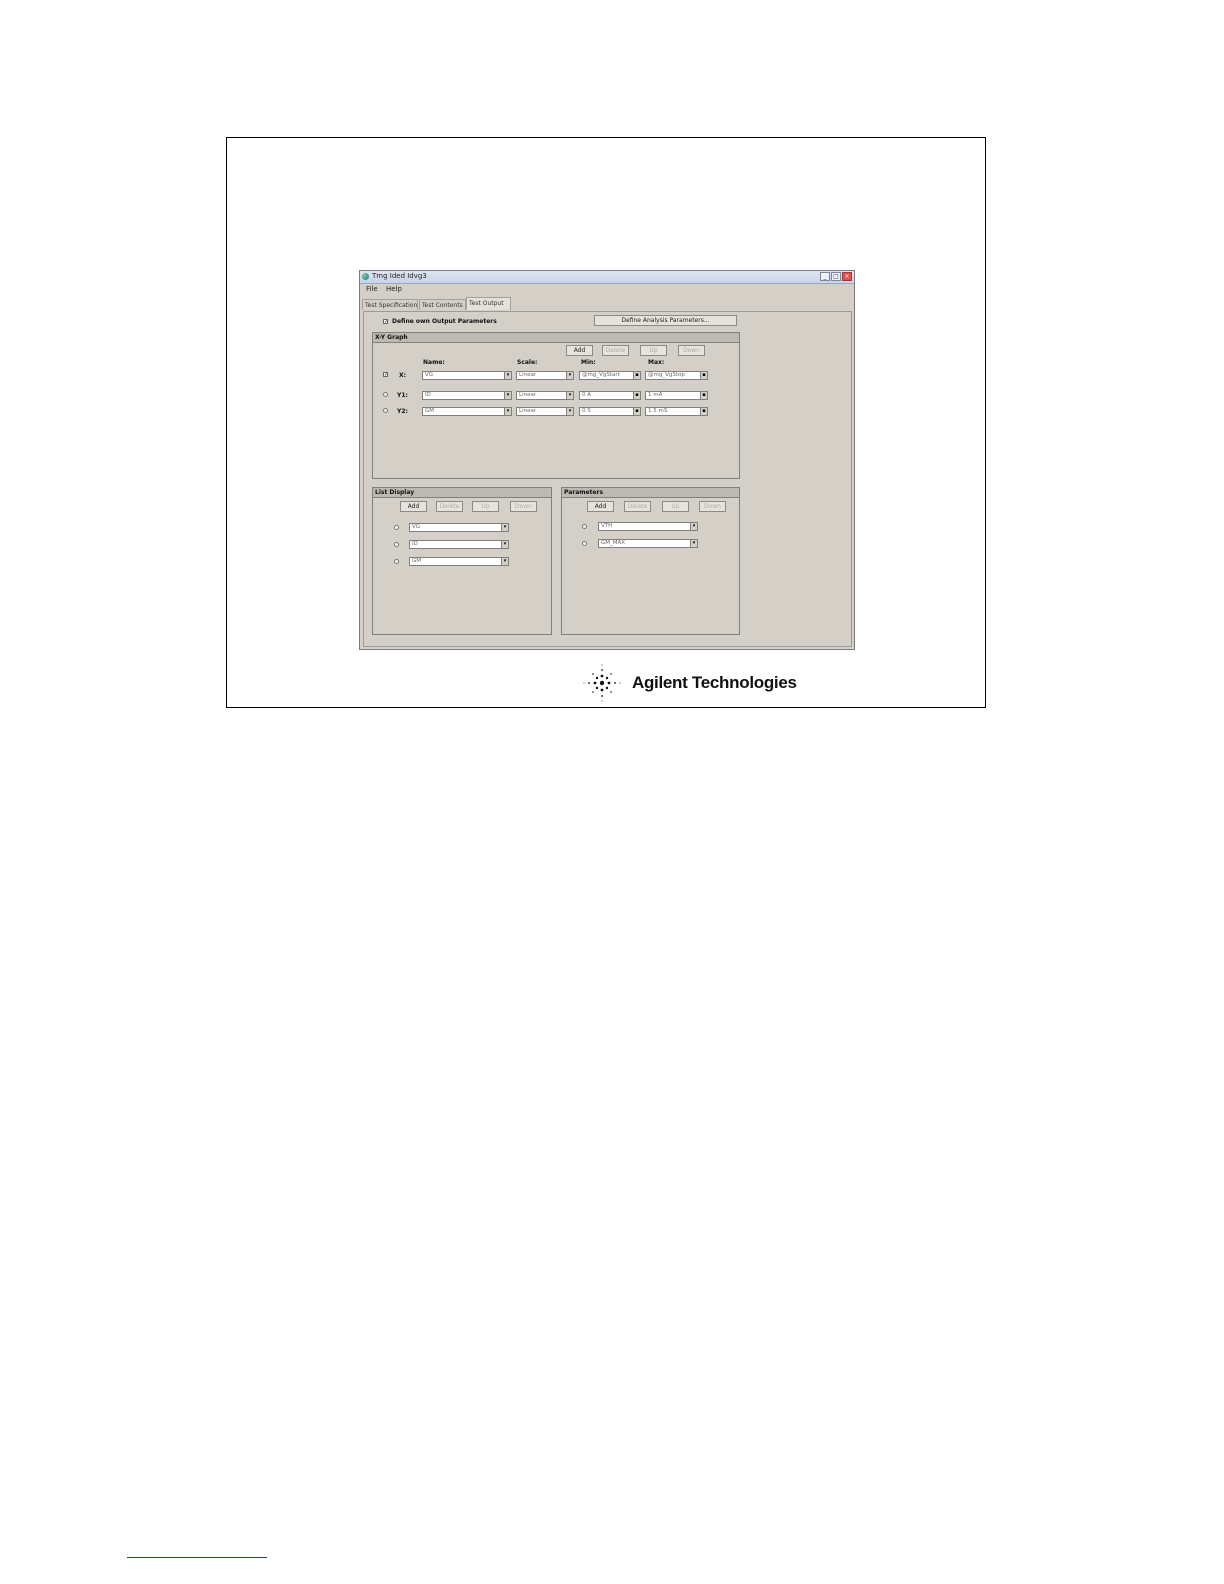  What do you see at coordinates (442, 304) in the screenshot?
I see `tab-test-contents: Test Contents` at bounding box center [442, 304].